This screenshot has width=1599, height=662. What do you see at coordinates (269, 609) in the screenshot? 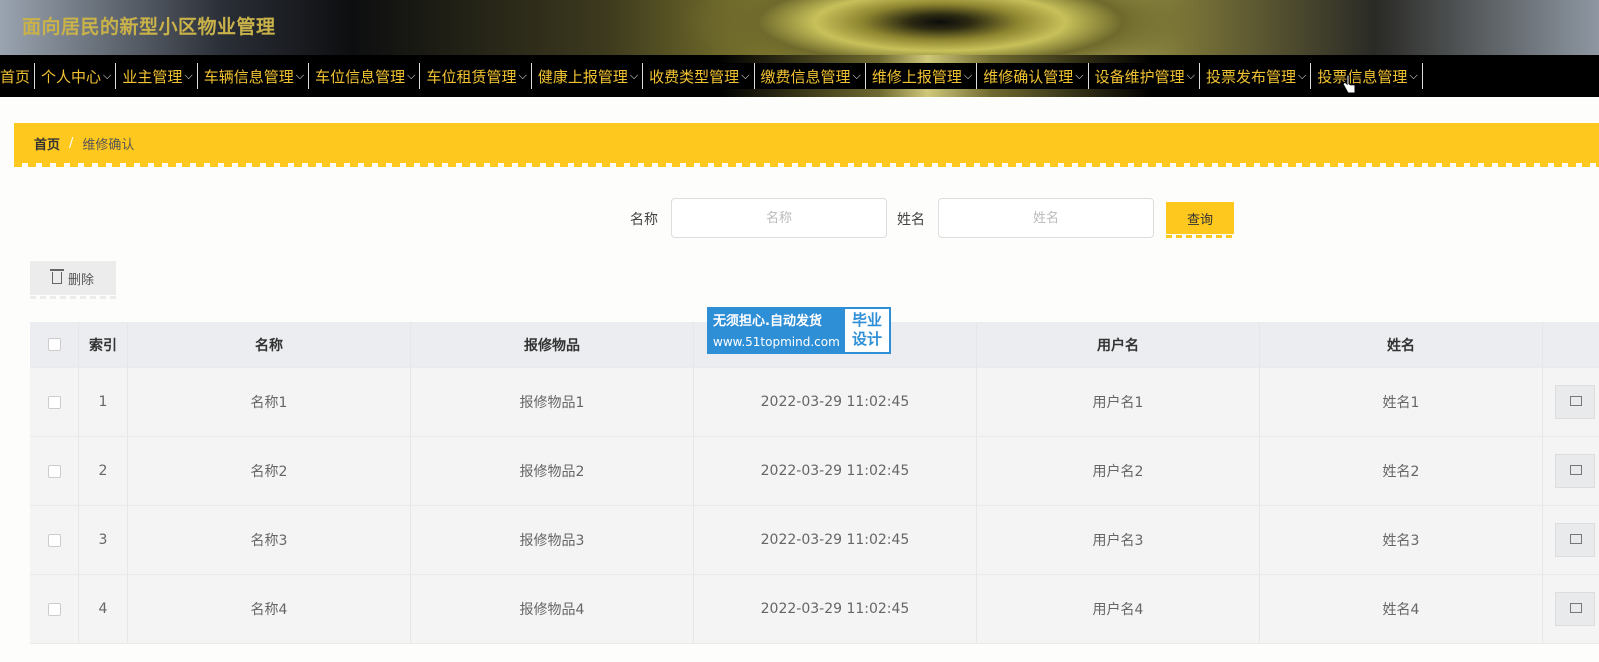
I see `cell-name: 名称4` at bounding box center [269, 609].